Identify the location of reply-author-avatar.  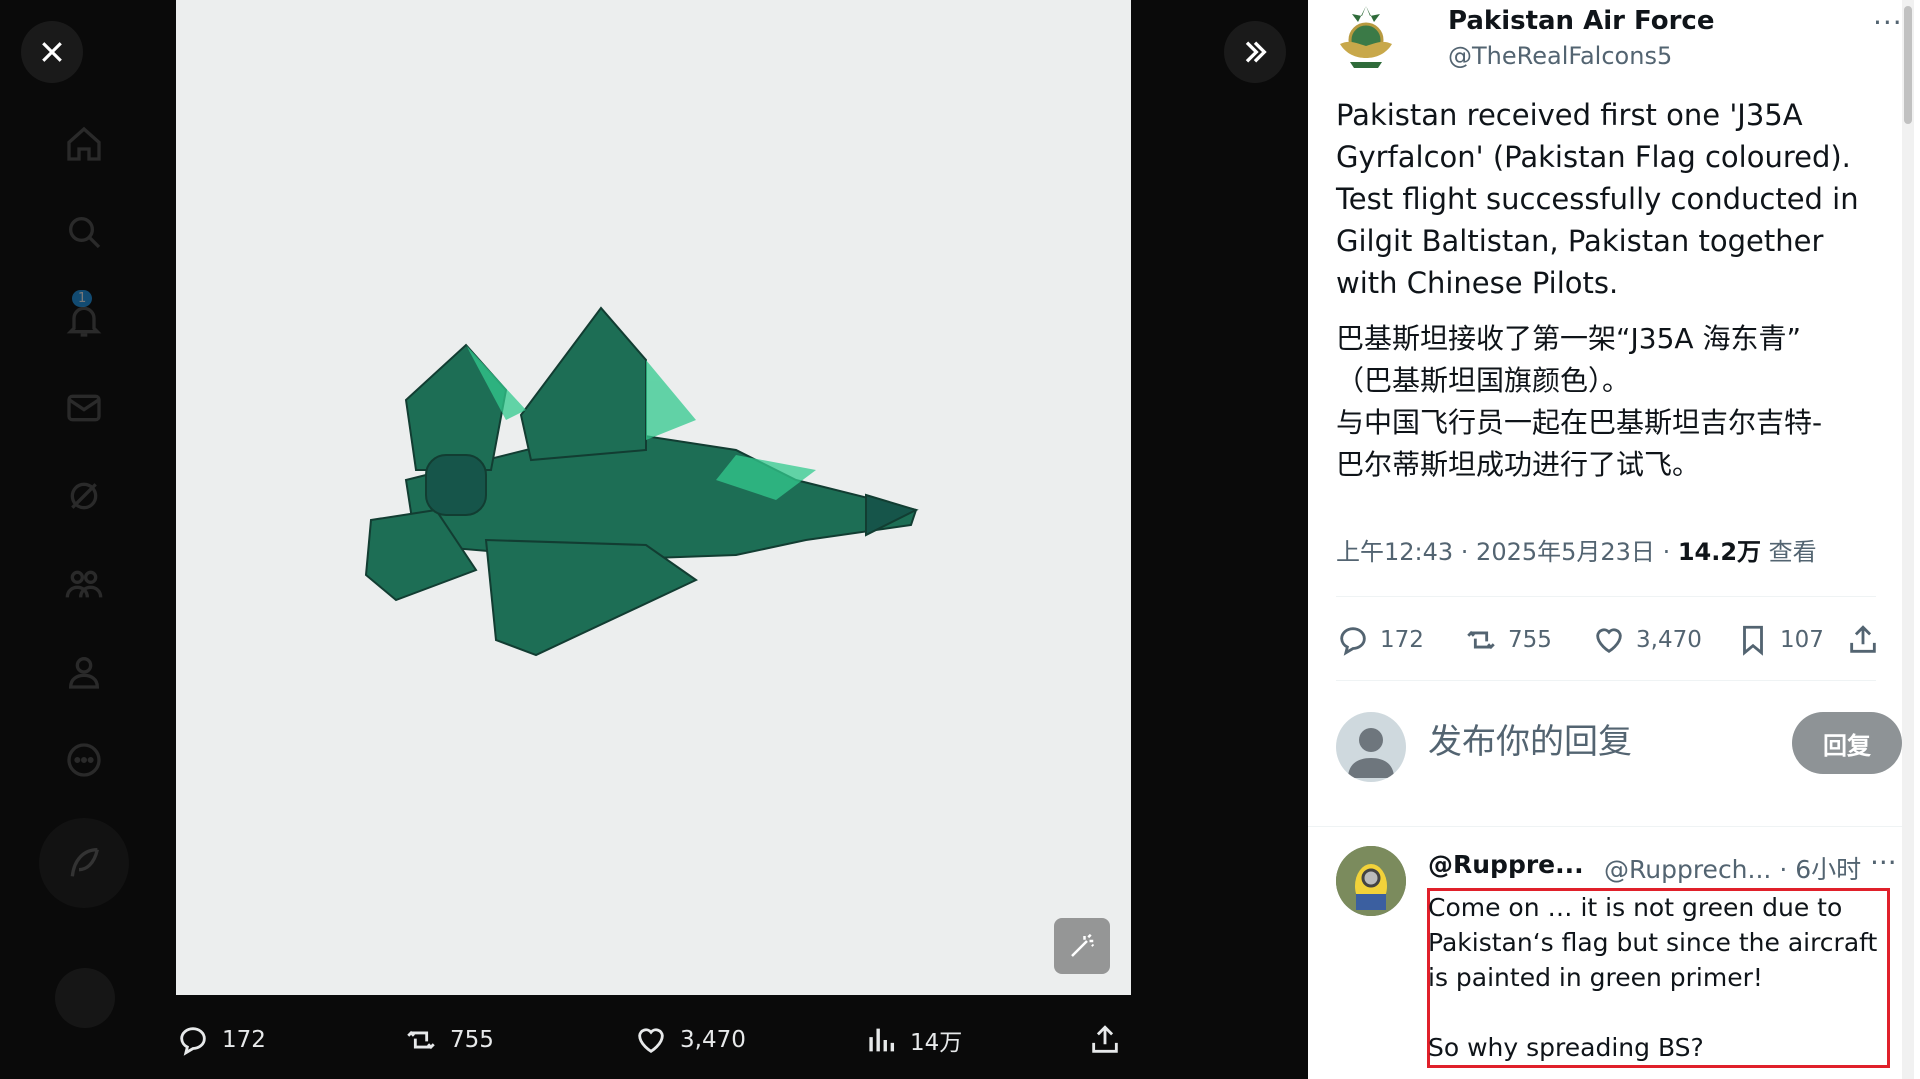
(1371, 881).